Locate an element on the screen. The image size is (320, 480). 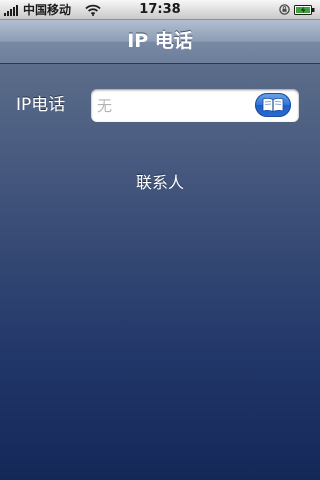
ip-phone-label: IP电话 is located at coordinates (41, 105).